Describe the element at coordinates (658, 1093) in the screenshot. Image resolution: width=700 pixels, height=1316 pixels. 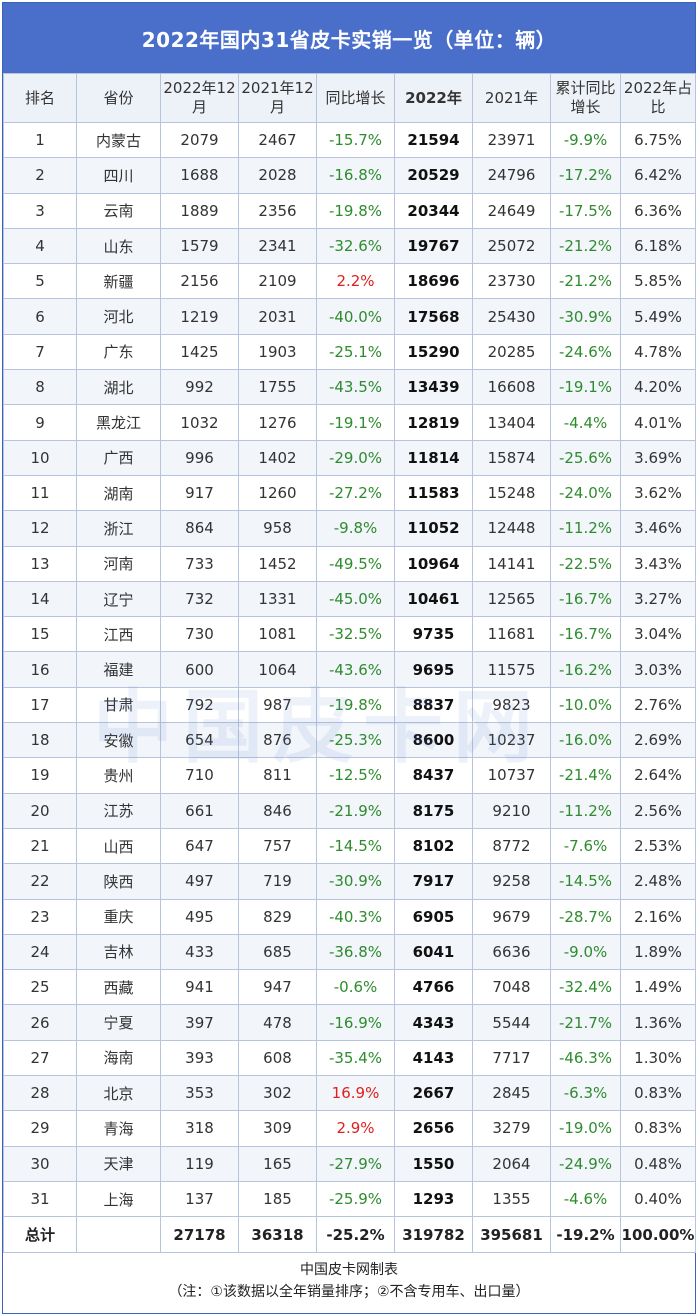
I see `share-cell: 0.83%` at that location.